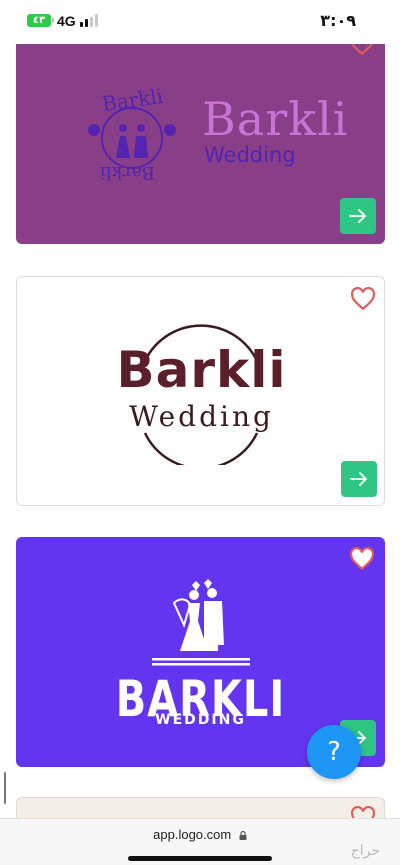  I want to click on help-button: ?, so click(334, 752).